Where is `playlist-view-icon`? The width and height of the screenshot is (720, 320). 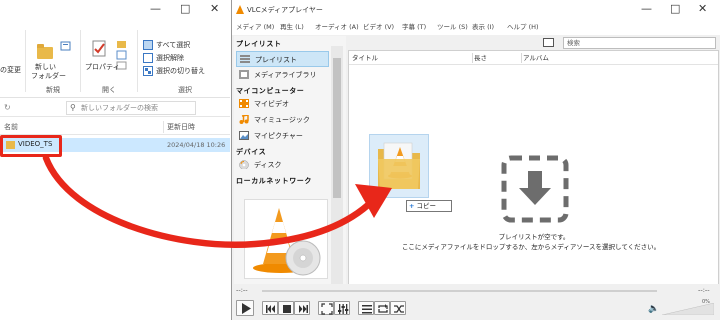
playlist-view-icon is located at coordinates (548, 42).